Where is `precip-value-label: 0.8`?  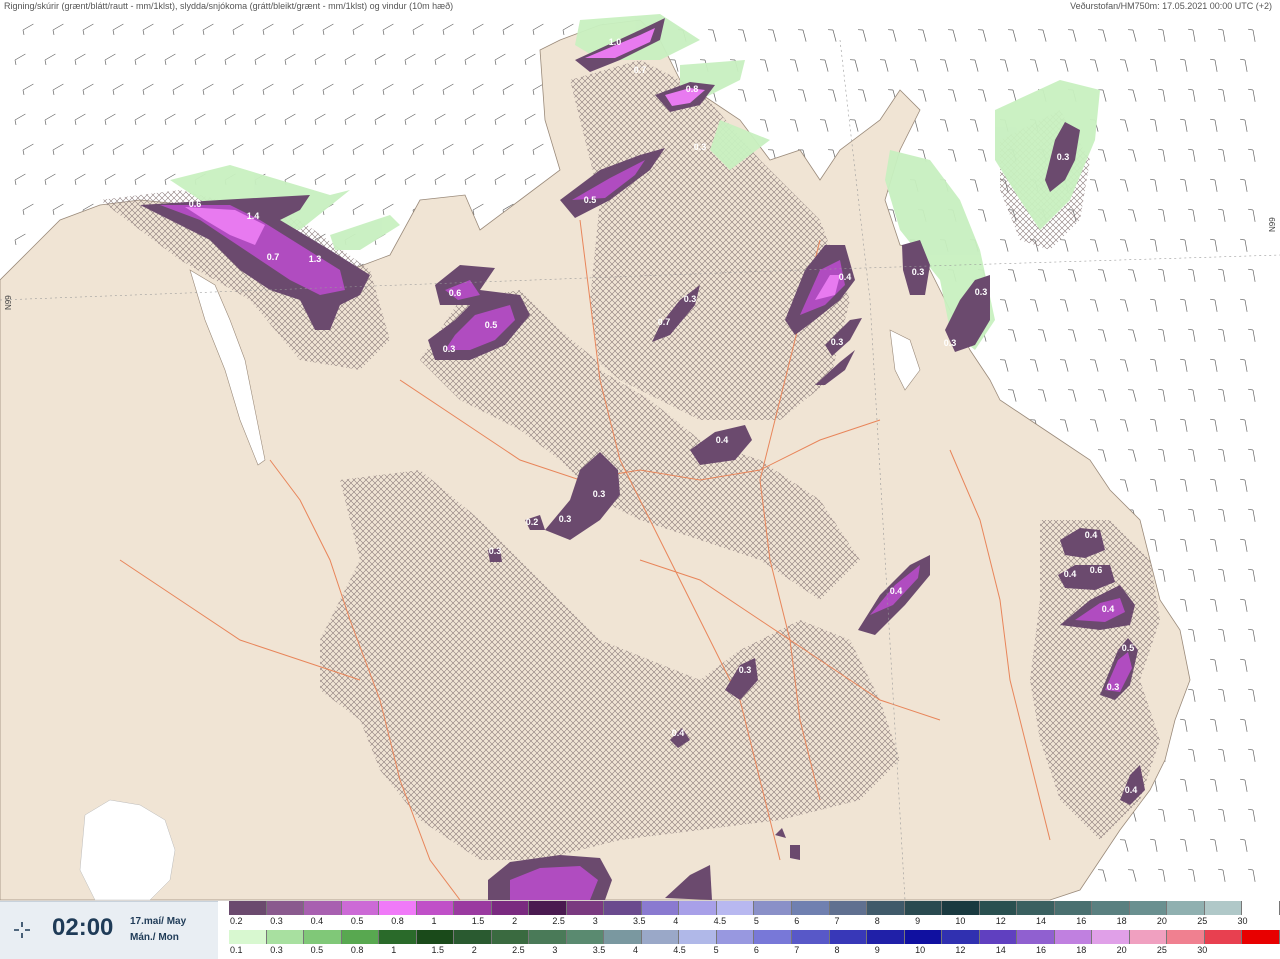 precip-value-label: 0.8 is located at coordinates (692, 89).